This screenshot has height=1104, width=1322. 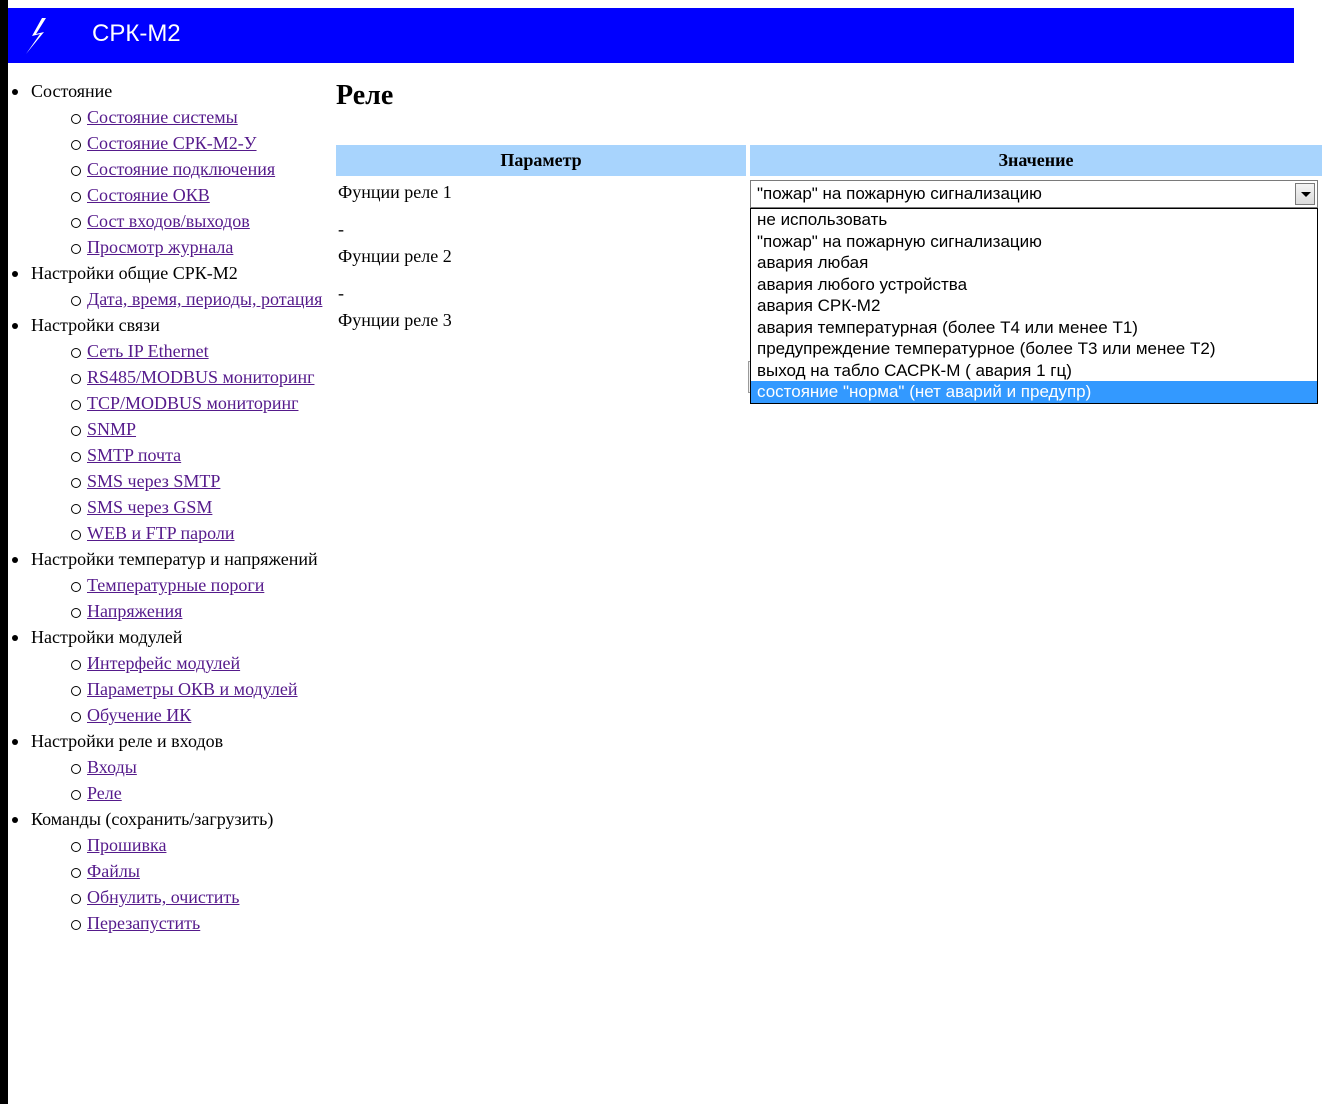 What do you see at coordinates (395, 320) in the screenshot?
I see `relay-3-label: Фунции реле 3` at bounding box center [395, 320].